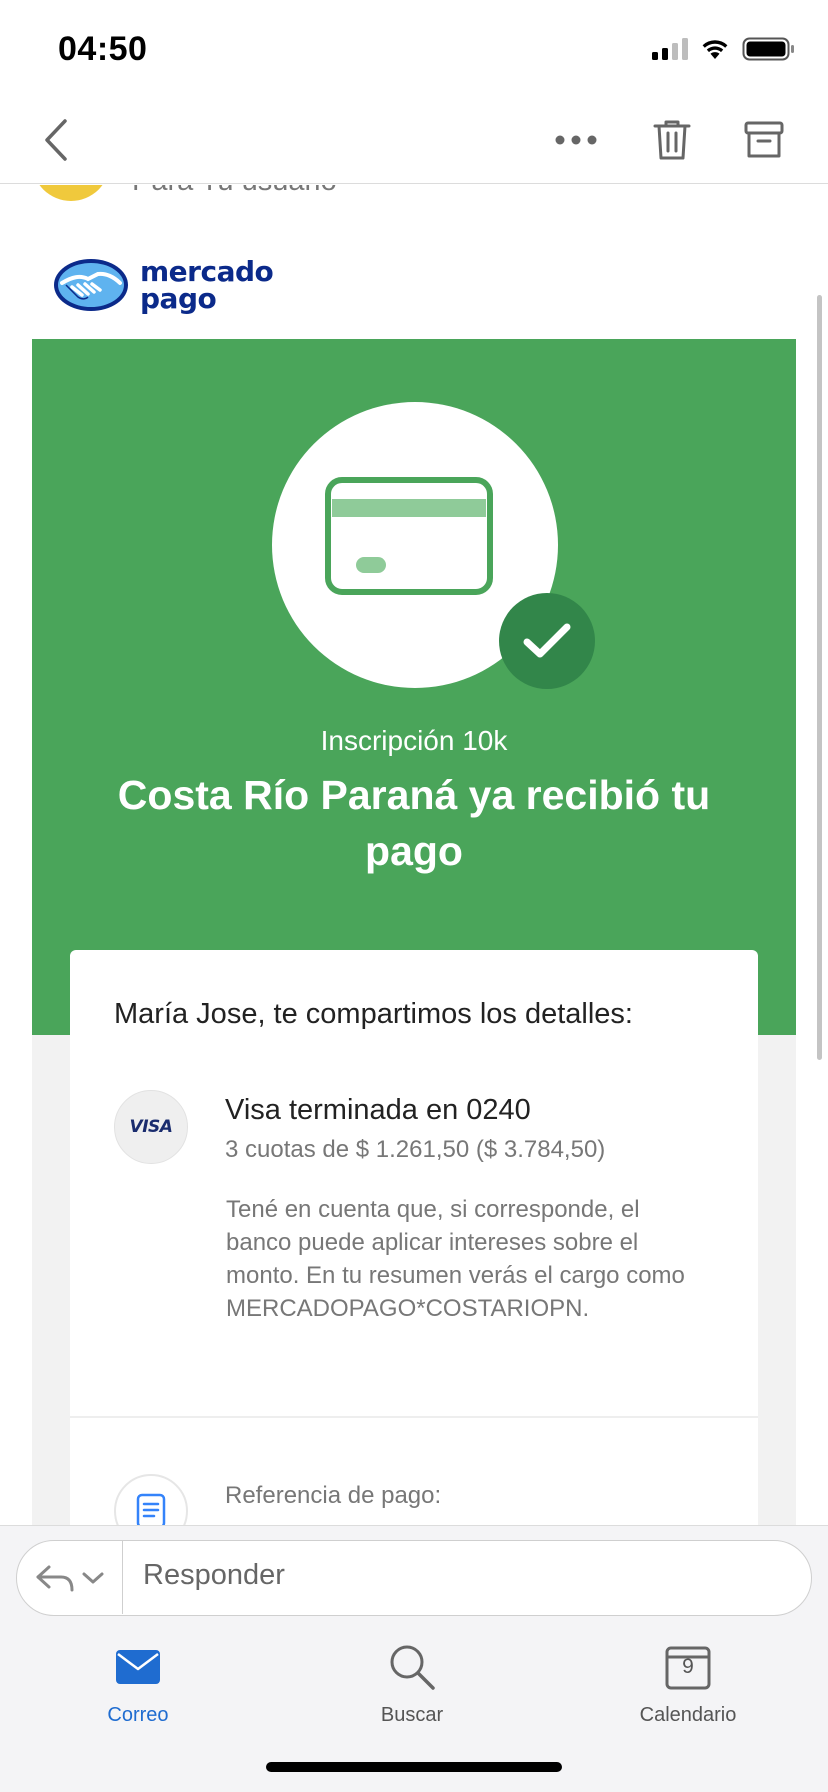  Describe the element at coordinates (151, 1509) in the screenshot. I see `document-icon` at that location.